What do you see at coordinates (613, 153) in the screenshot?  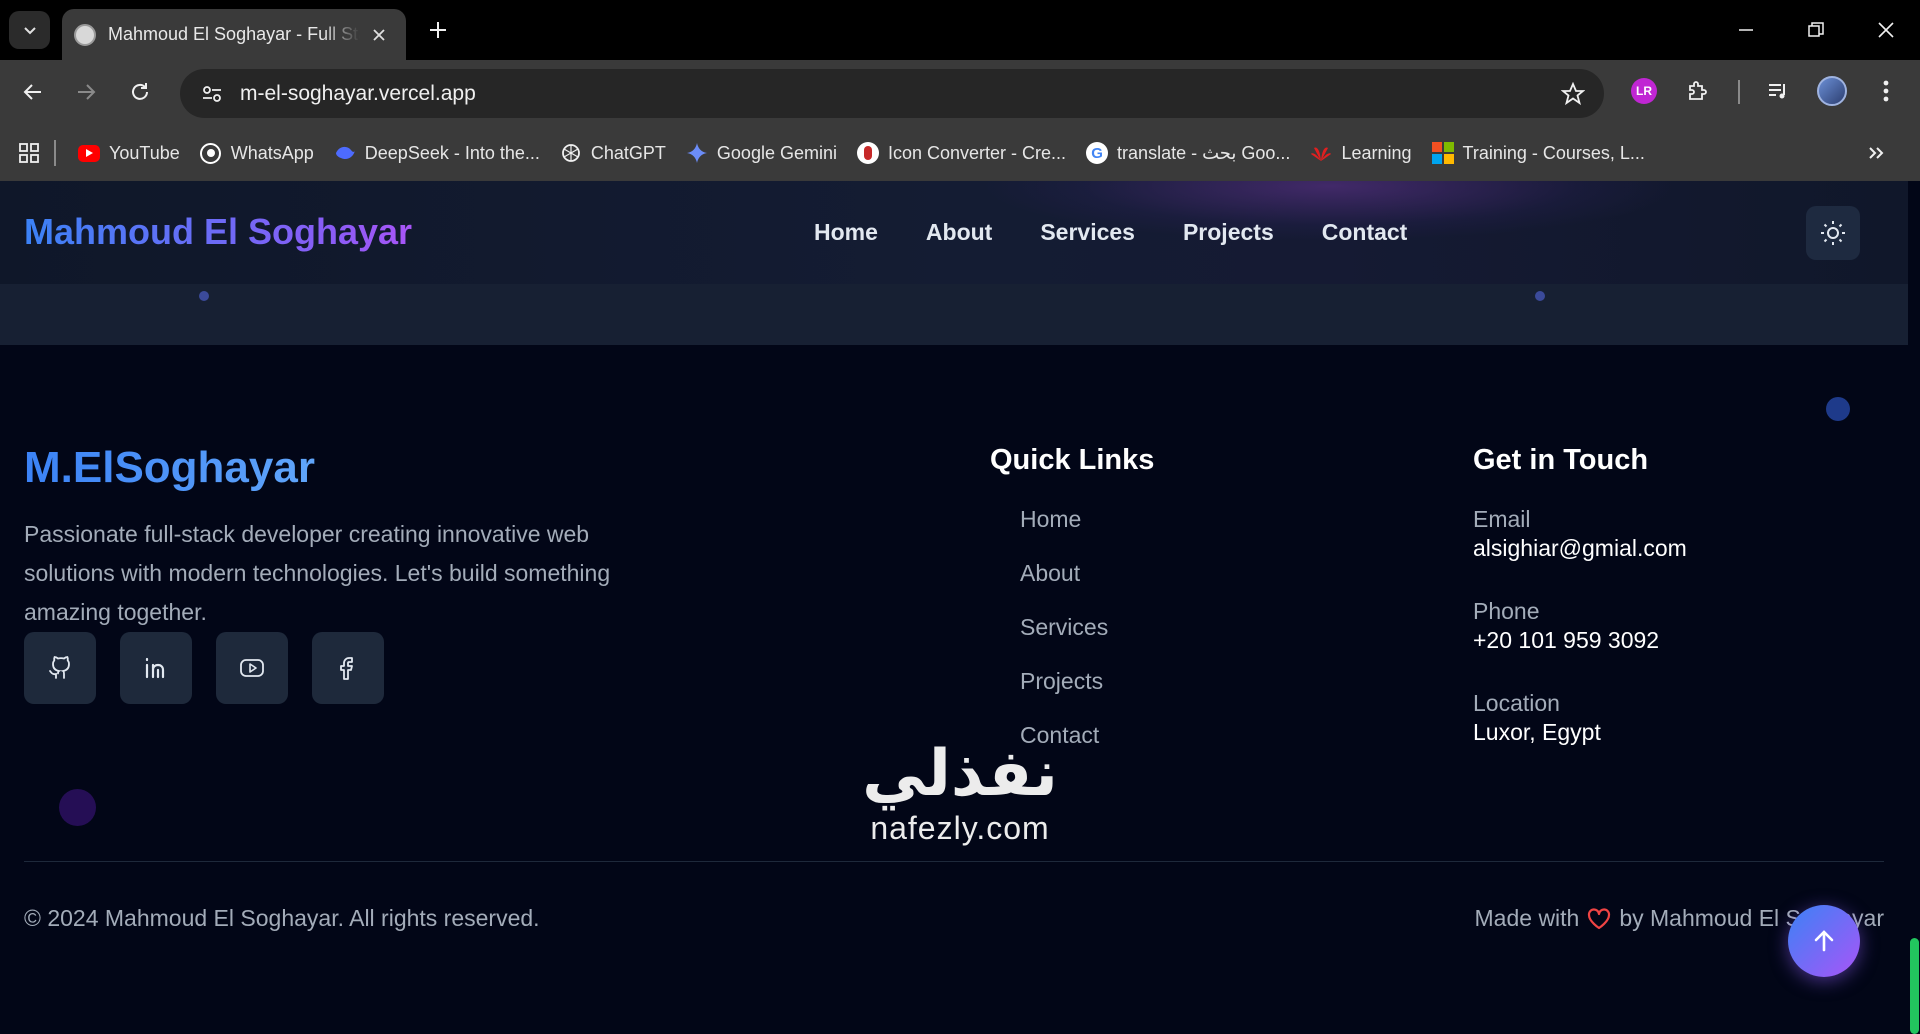 I see `bookmark-chatgpt: ChatGPT` at bounding box center [613, 153].